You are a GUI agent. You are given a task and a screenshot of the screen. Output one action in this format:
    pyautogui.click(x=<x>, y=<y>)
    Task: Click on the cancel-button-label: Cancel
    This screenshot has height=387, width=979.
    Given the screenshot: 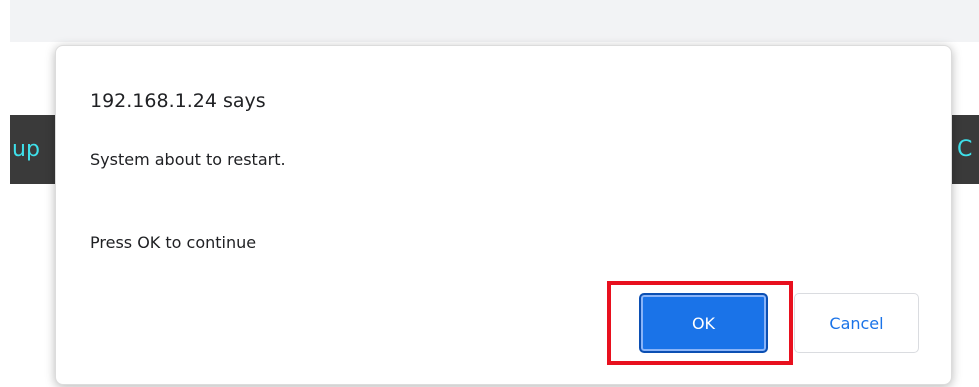 What is the action you would take?
    pyautogui.click(x=856, y=323)
    